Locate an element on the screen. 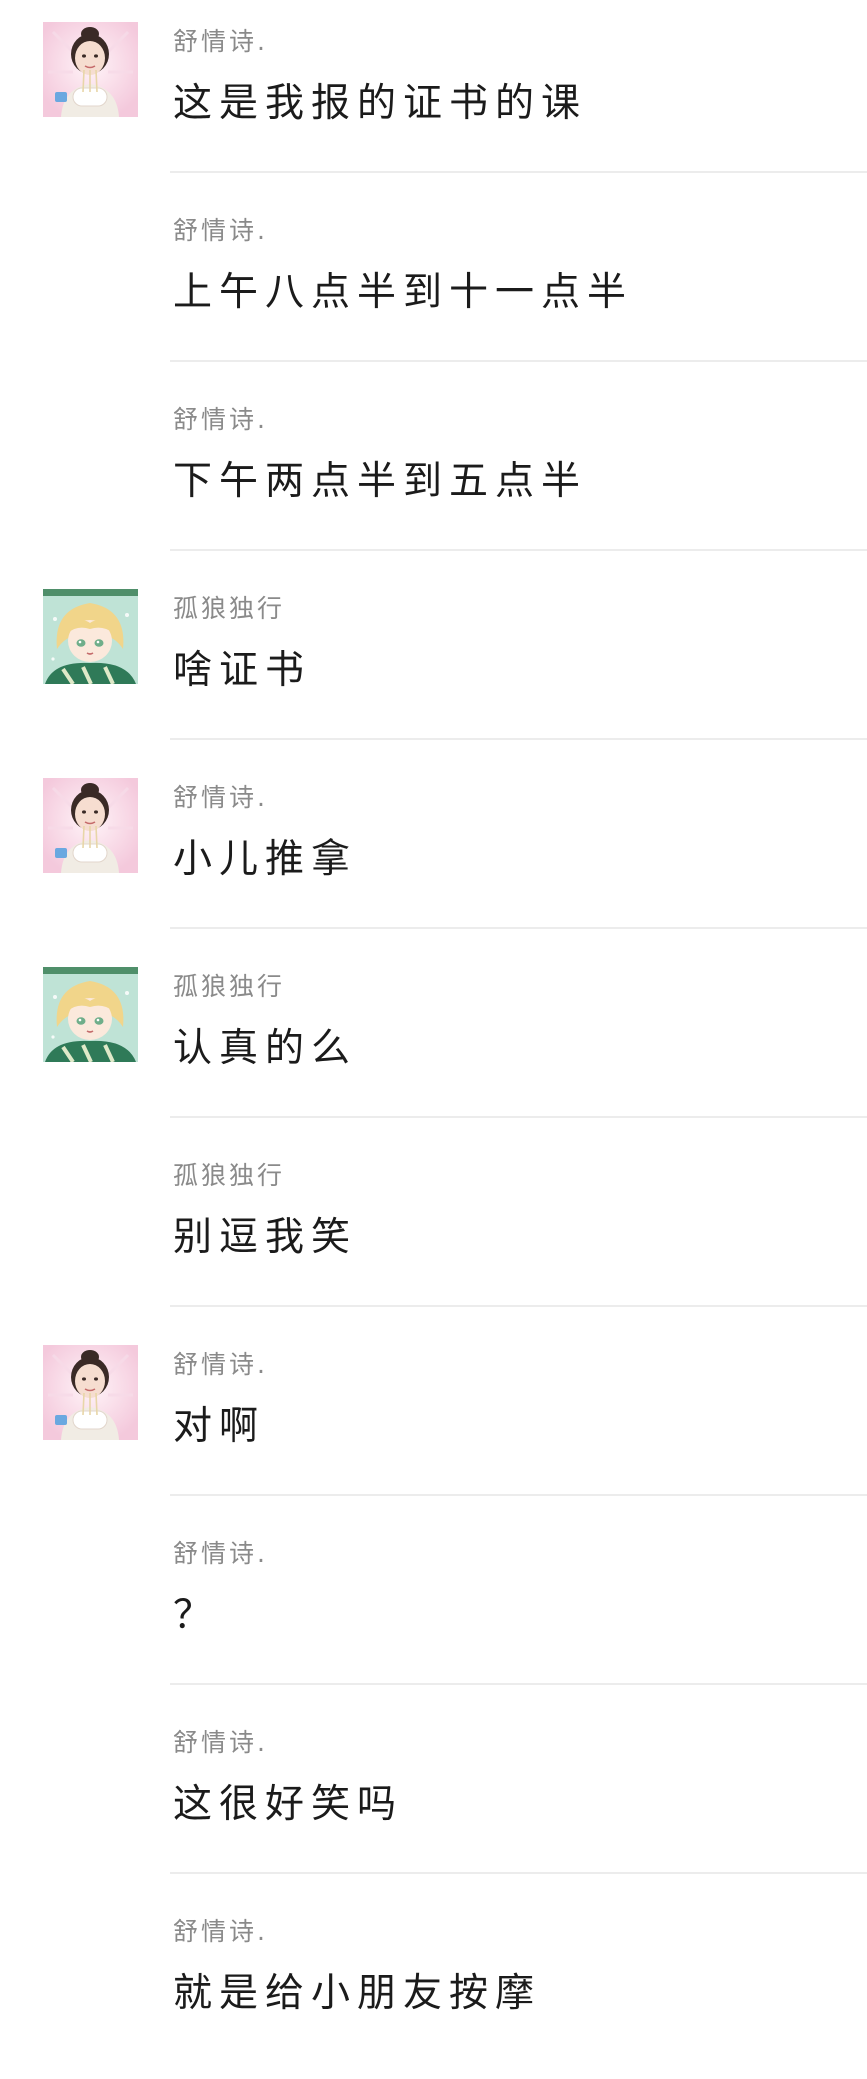  message-item: 舒情诗. ？ is located at coordinates (433, 1606).